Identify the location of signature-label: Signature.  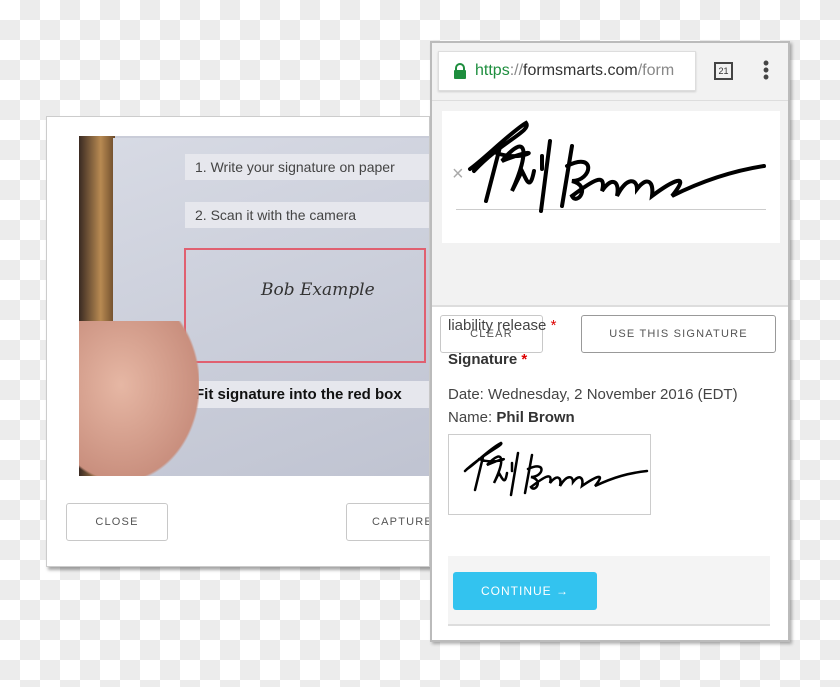
(483, 359).